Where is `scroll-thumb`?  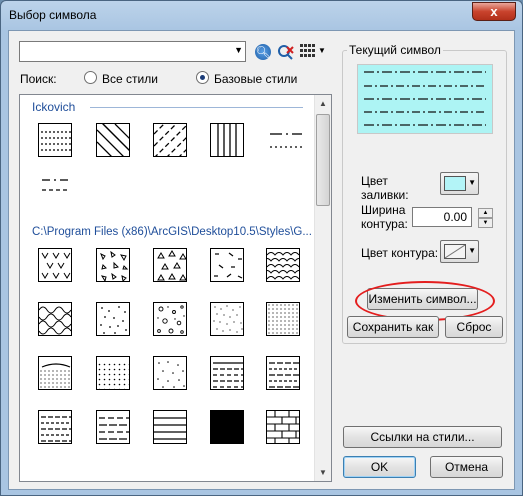 scroll-thumb is located at coordinates (323, 160).